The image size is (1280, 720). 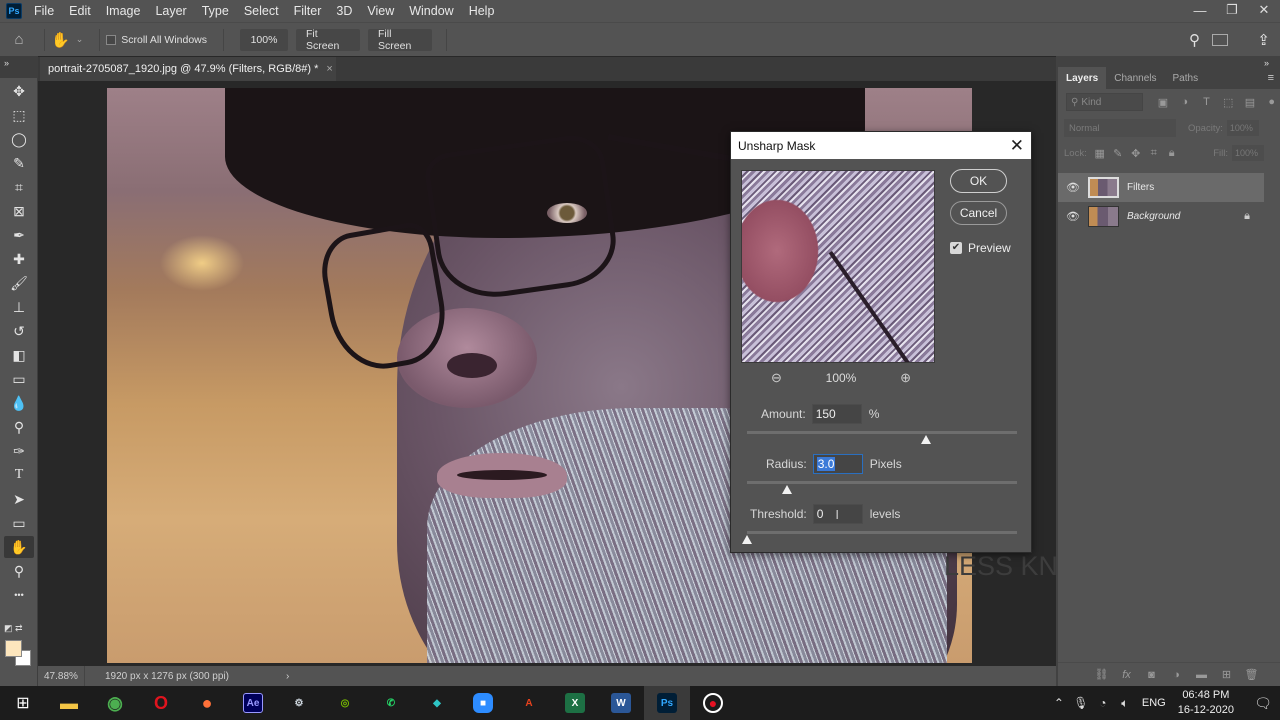 I want to click on taskbar-chrome: ◉, so click(x=115, y=703).